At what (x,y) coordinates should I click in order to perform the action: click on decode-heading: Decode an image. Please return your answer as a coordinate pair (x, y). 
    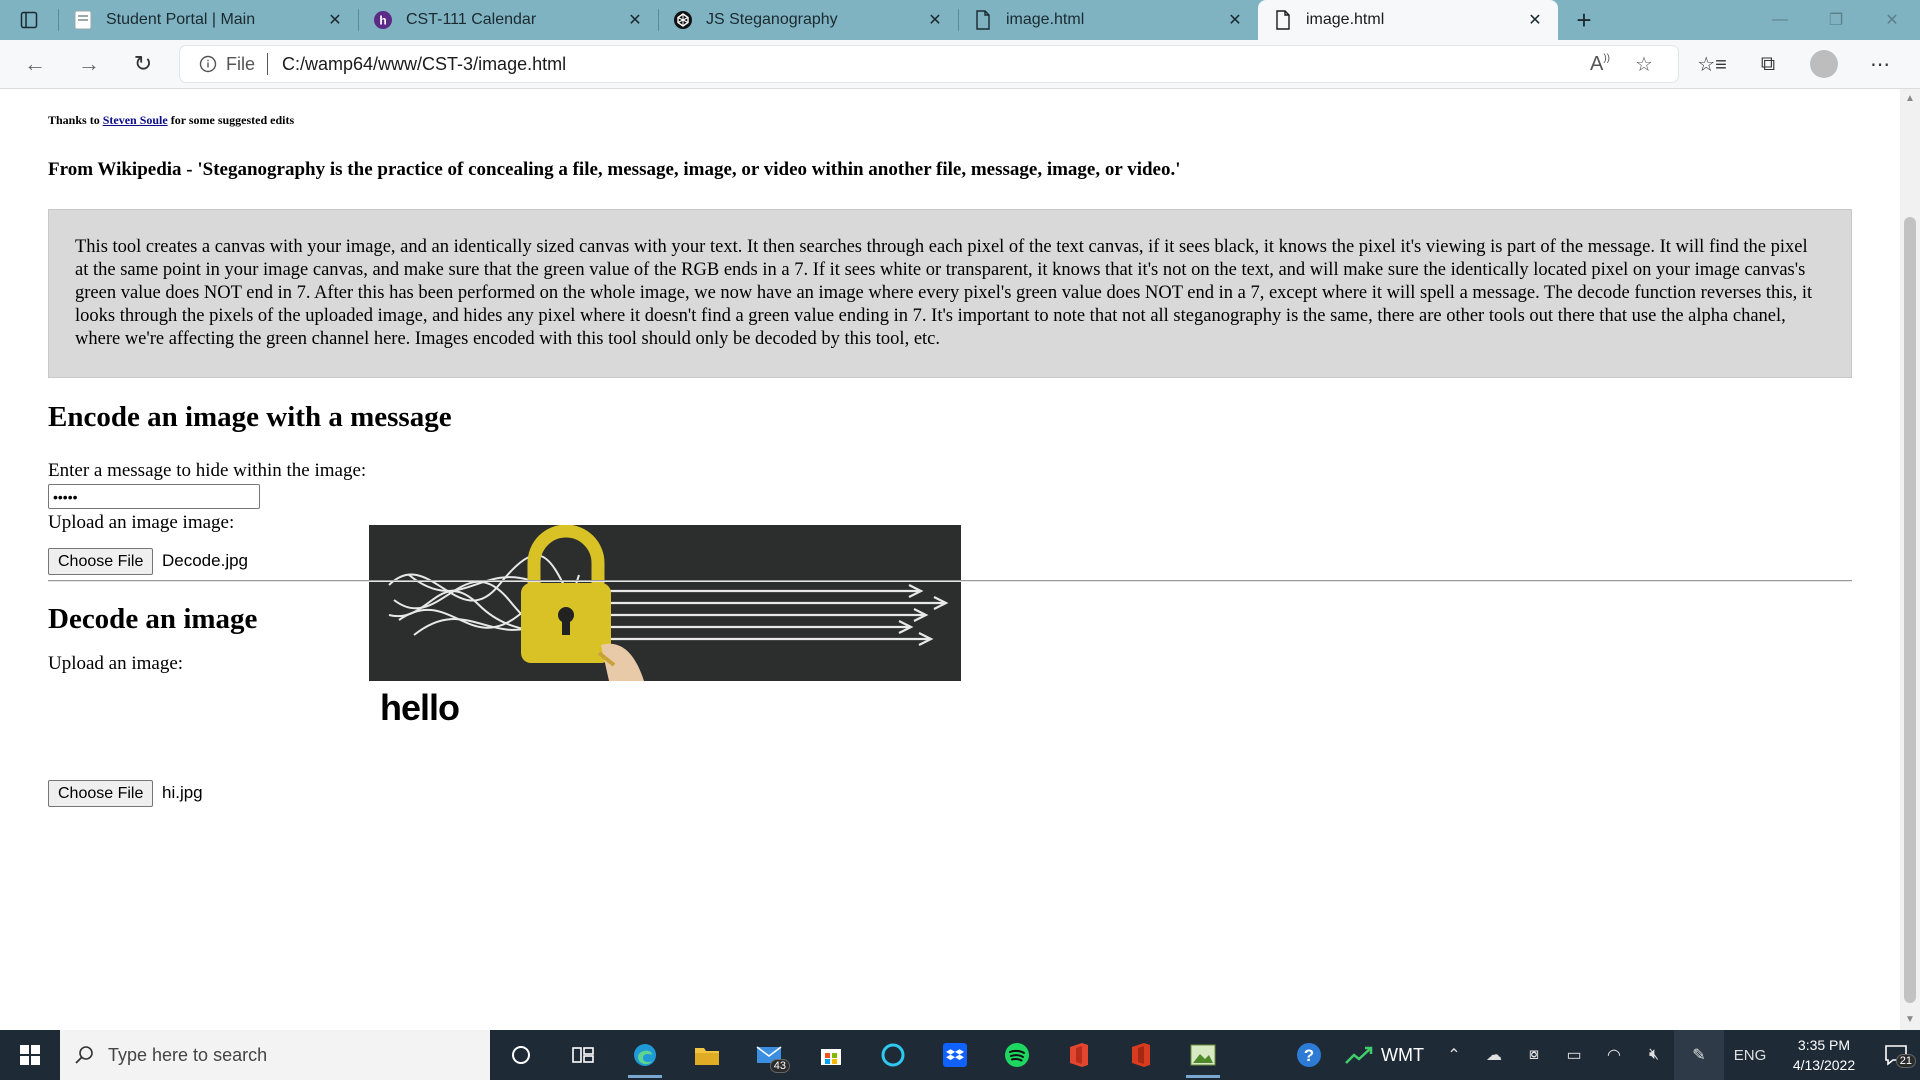
    Looking at the image, I should click on (153, 619).